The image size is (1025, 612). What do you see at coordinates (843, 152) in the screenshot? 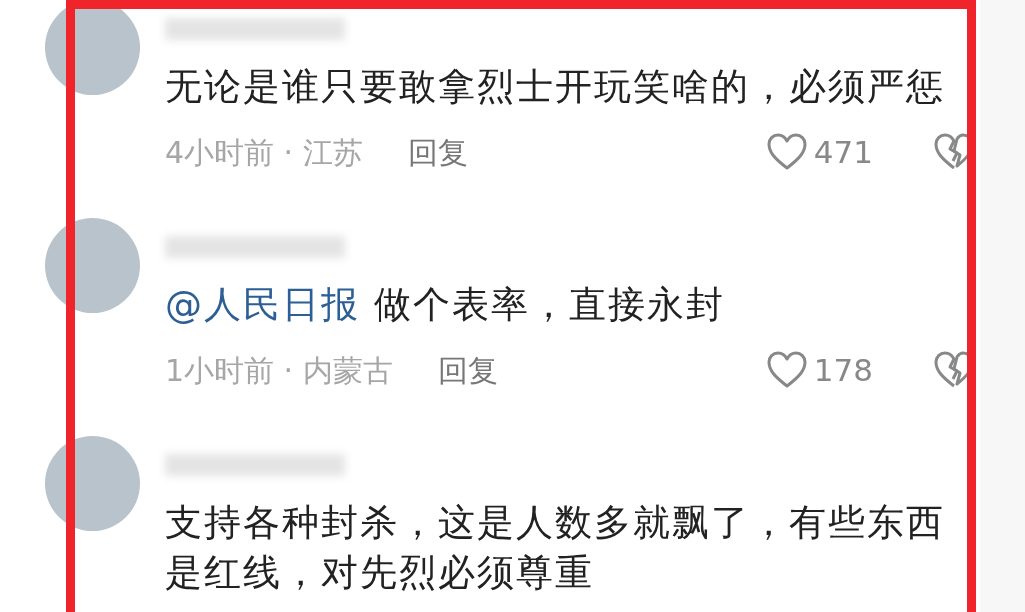
I see `like-count: 471` at bounding box center [843, 152].